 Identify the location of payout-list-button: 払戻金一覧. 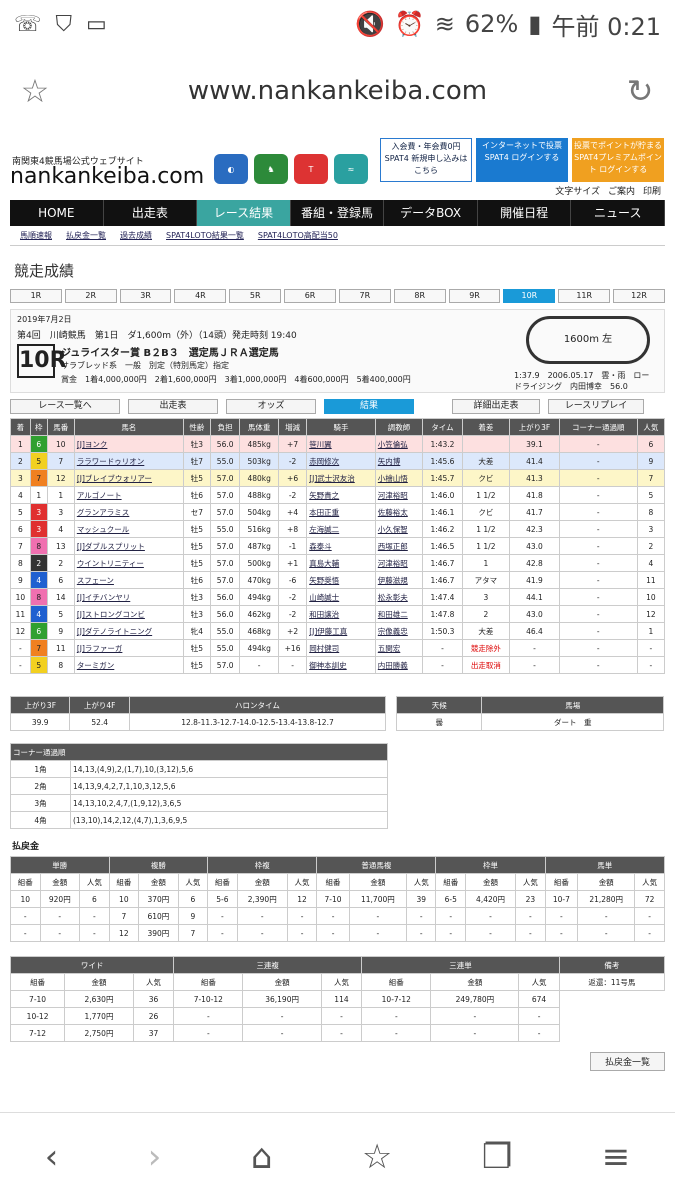
(627, 1061).